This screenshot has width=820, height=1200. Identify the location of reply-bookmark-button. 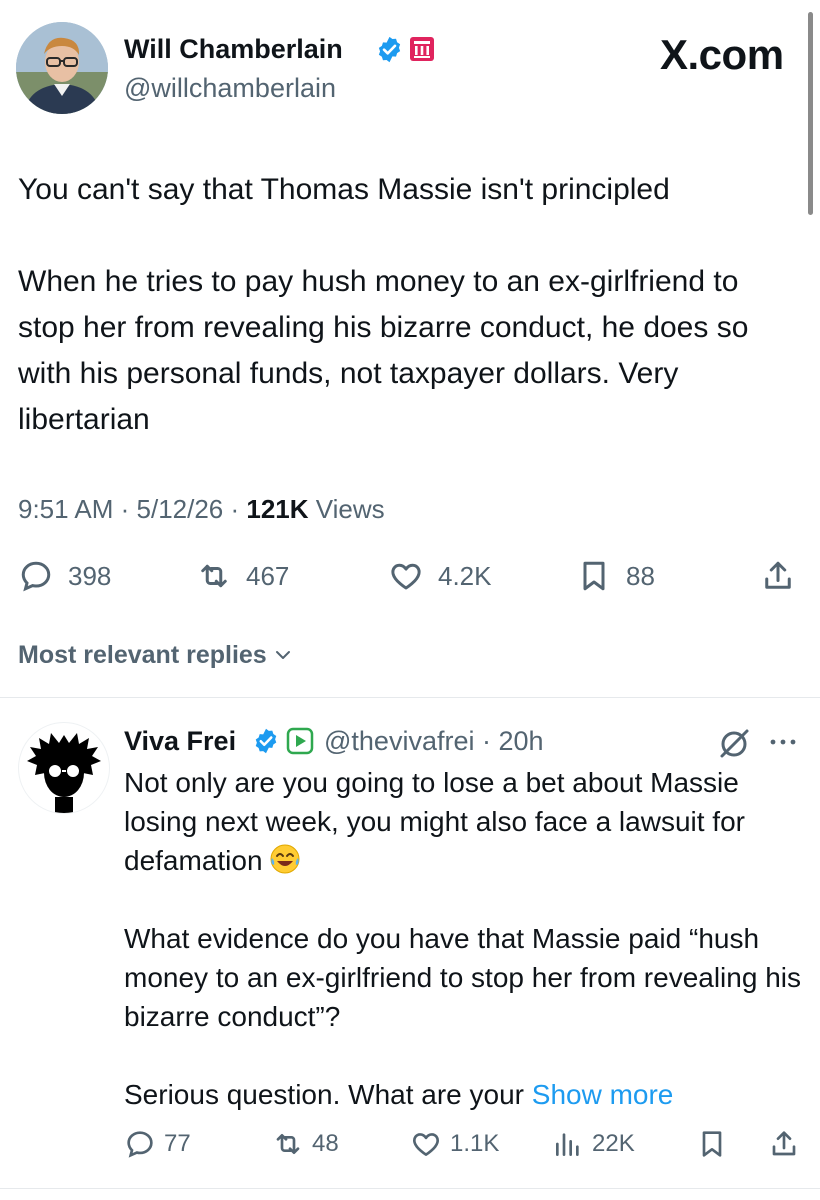
(712, 1144).